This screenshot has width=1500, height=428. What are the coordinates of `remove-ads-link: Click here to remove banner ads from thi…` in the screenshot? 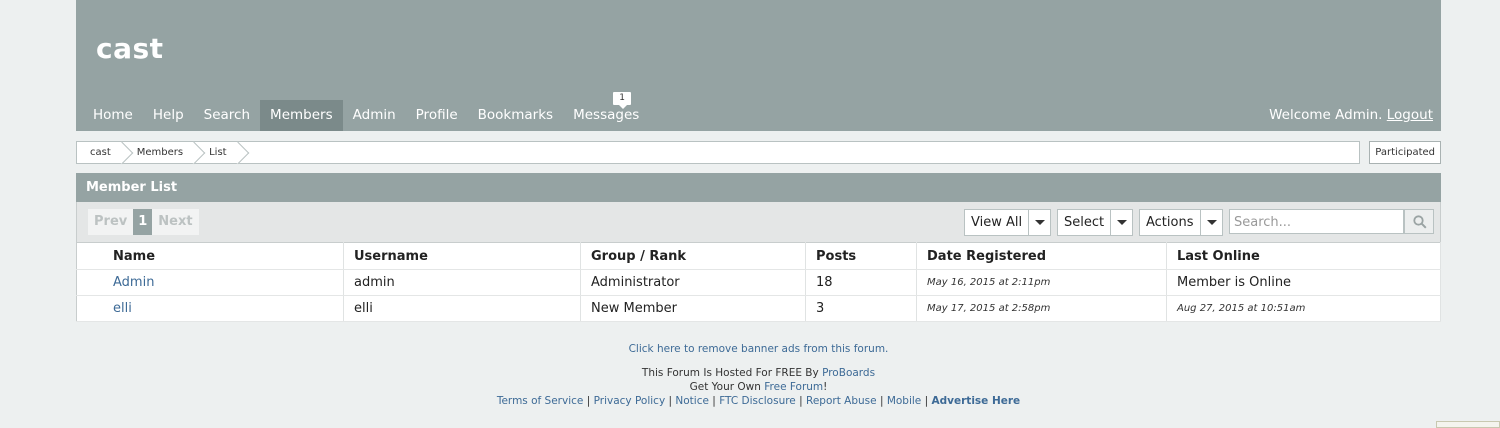 It's located at (759, 349).